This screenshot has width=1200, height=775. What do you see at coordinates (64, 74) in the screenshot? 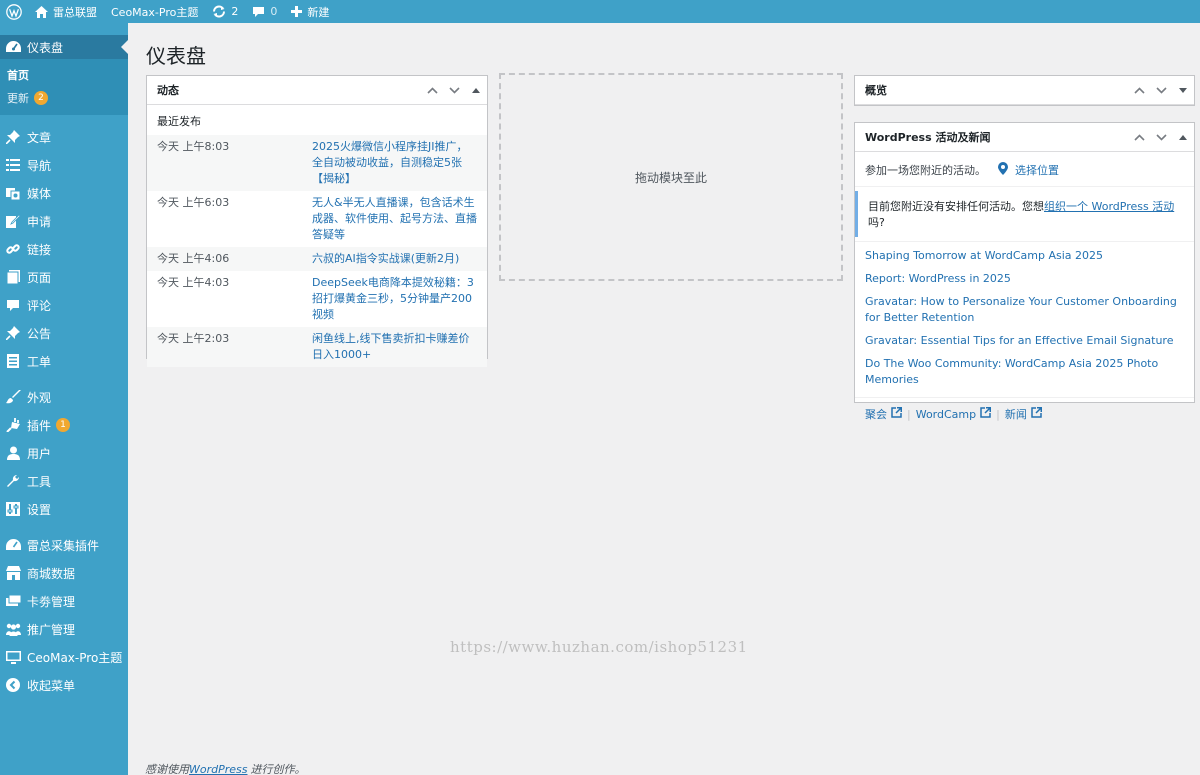
I see `submenu-home: 首页` at bounding box center [64, 74].